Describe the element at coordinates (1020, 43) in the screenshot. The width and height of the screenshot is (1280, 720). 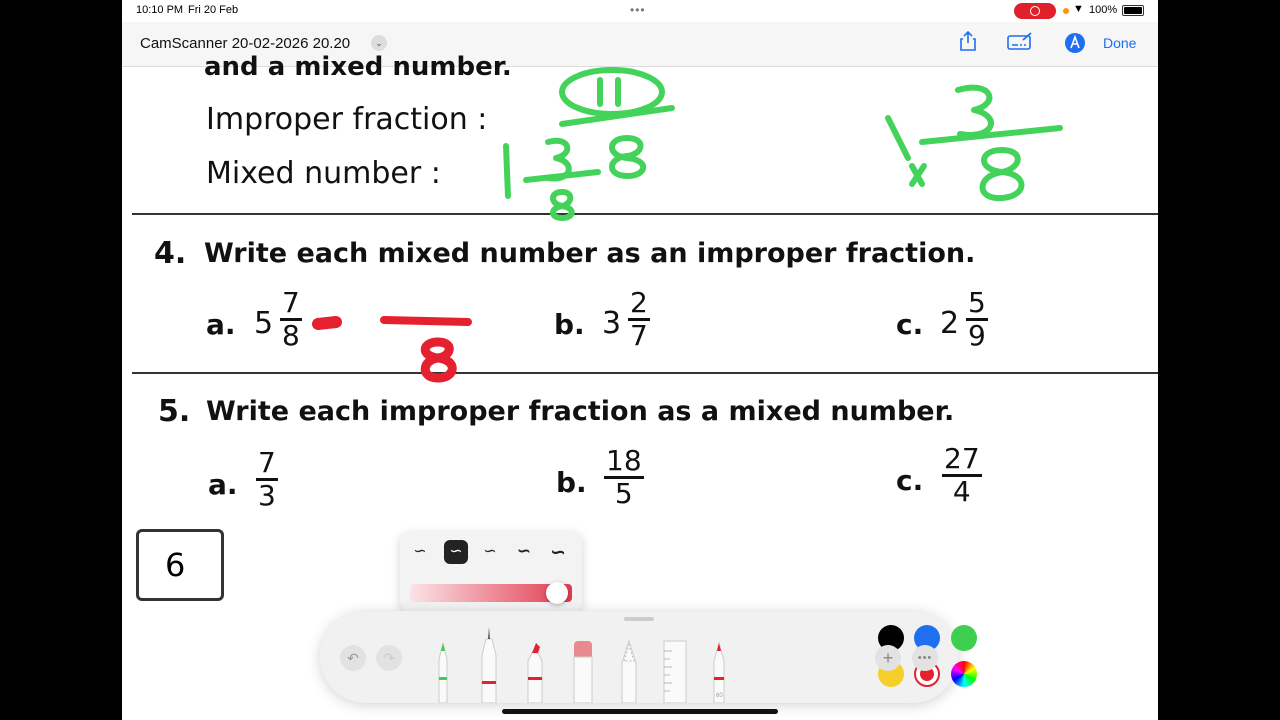
I see `markup-signature-icon` at that location.